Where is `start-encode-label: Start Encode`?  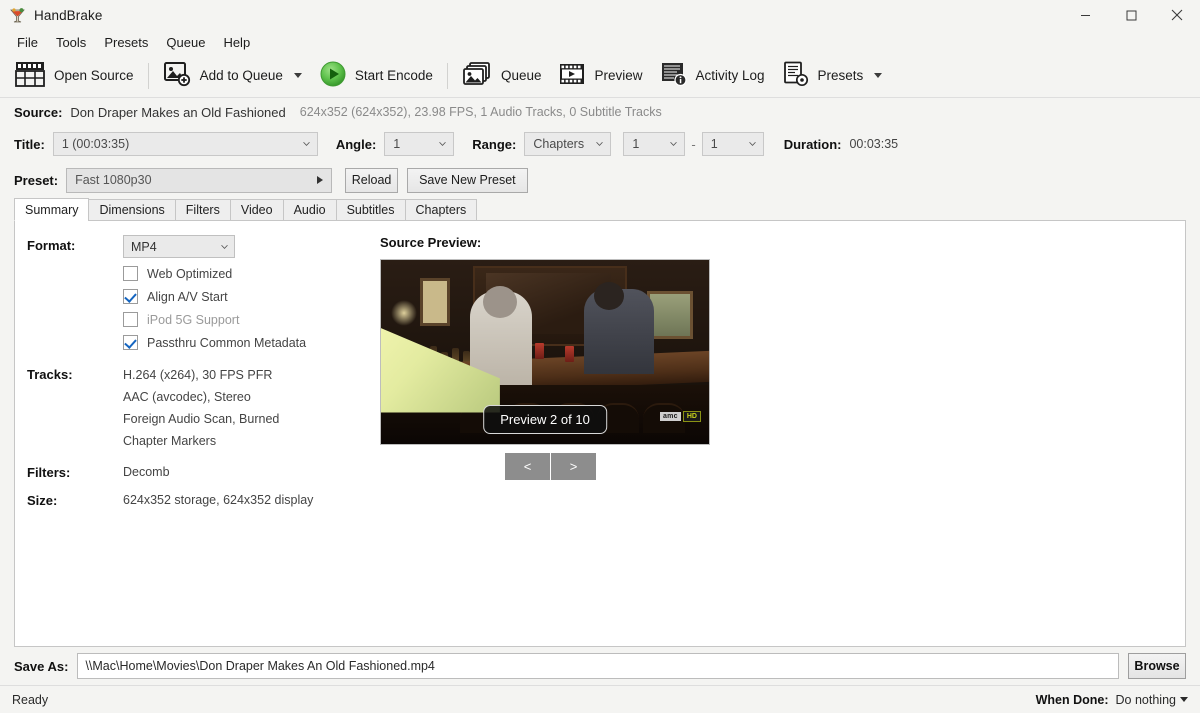
start-encode-label: Start Encode is located at coordinates (393, 75).